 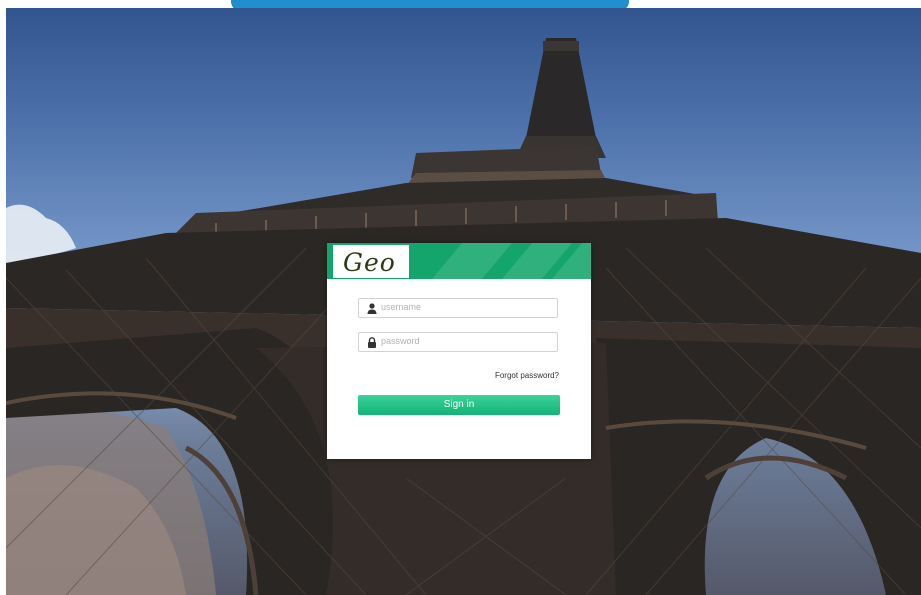 What do you see at coordinates (458, 342) in the screenshot?
I see `password-field: password` at bounding box center [458, 342].